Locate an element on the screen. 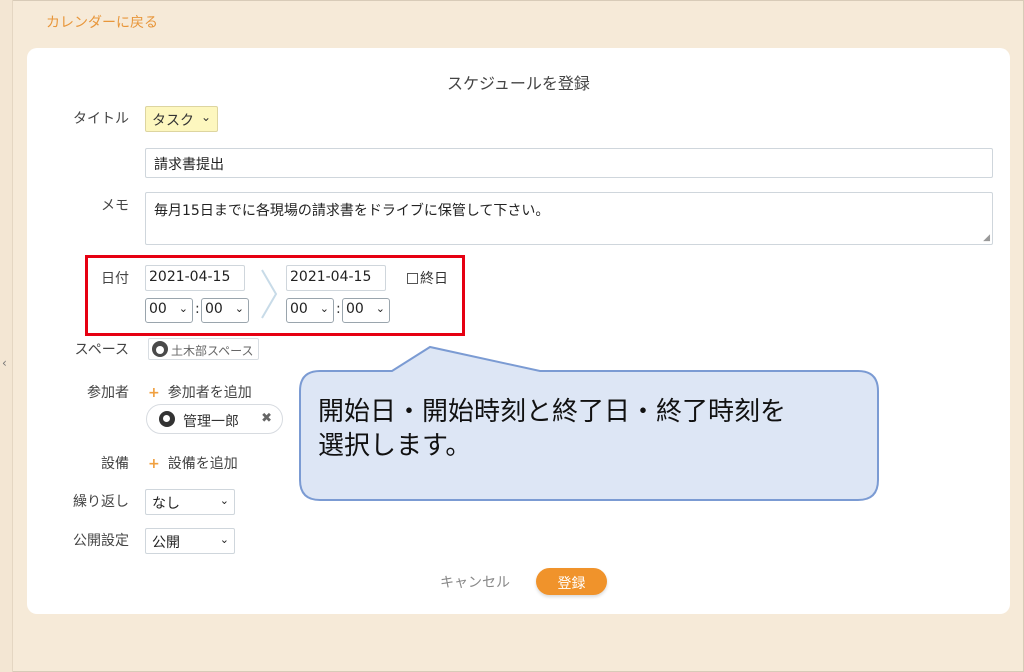 The height and width of the screenshot is (672, 1024). callout-line-1: 開始日・開始時刻と終了日・終了時刻を is located at coordinates (552, 412).